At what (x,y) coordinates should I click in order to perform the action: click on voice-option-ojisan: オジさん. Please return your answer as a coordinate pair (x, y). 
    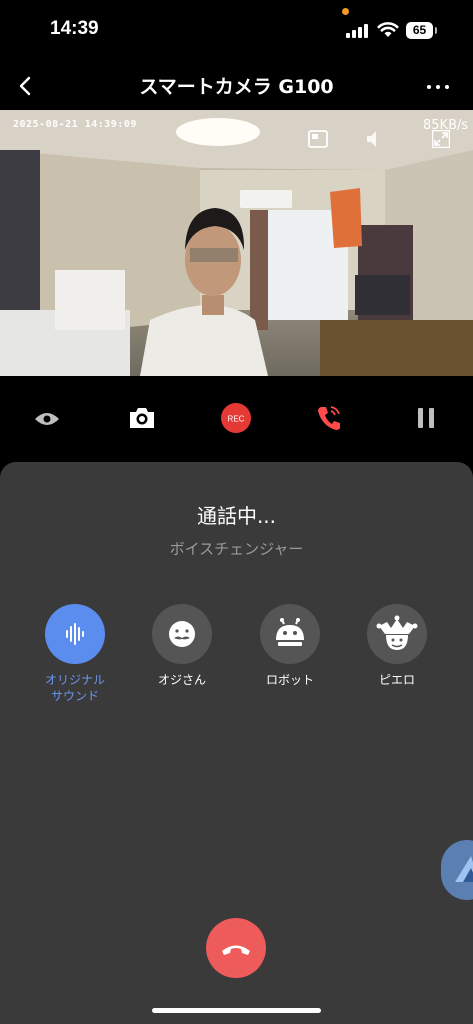
    Looking at the image, I should click on (182, 646).